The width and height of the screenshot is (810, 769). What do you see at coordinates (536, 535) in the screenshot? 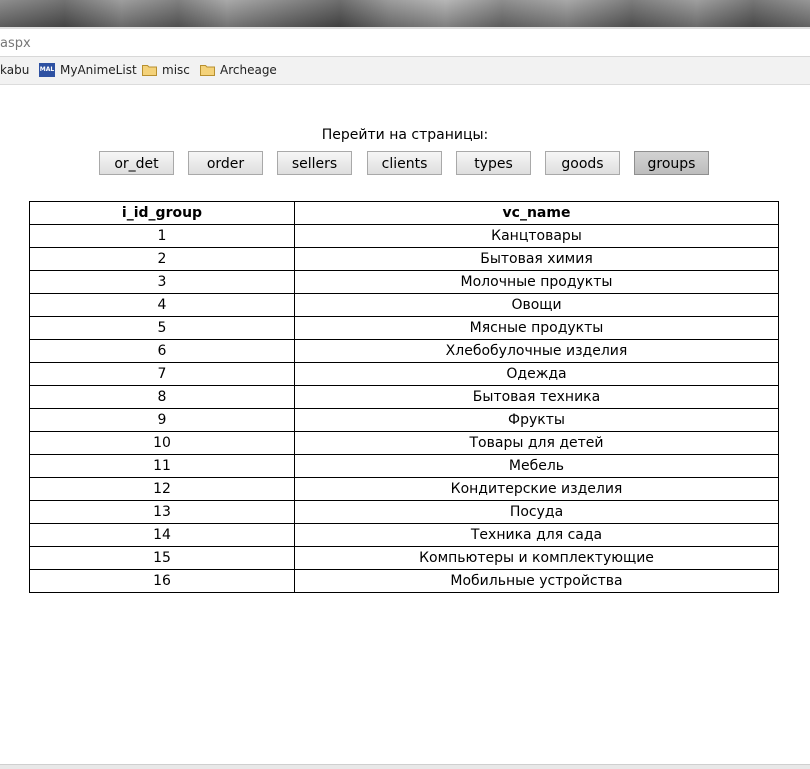
I see `cell-name: Техника для сада` at bounding box center [536, 535].